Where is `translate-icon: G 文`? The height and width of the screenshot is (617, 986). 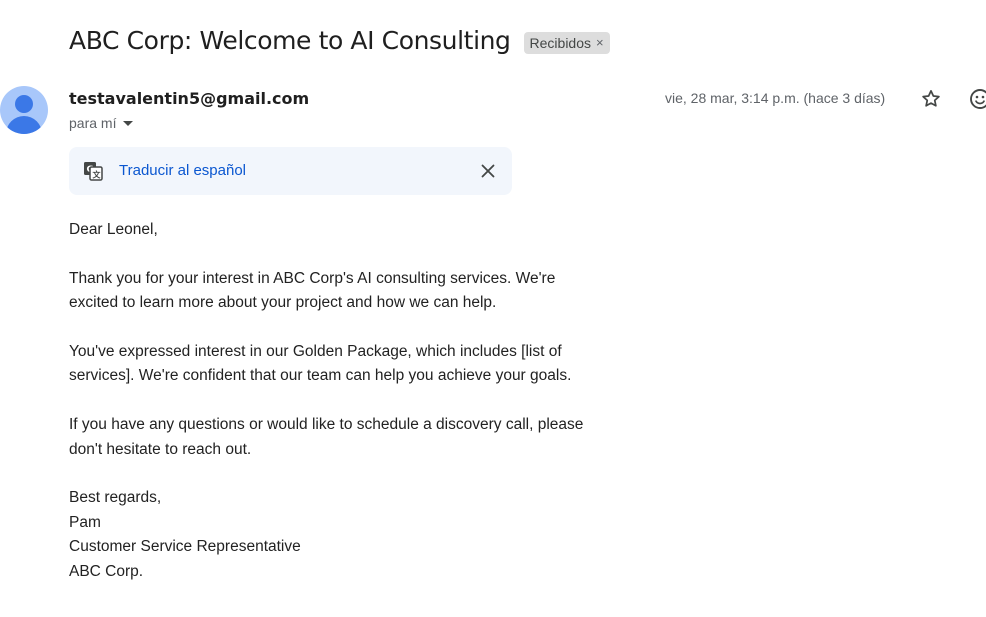
translate-icon: G 文 is located at coordinates (93, 171).